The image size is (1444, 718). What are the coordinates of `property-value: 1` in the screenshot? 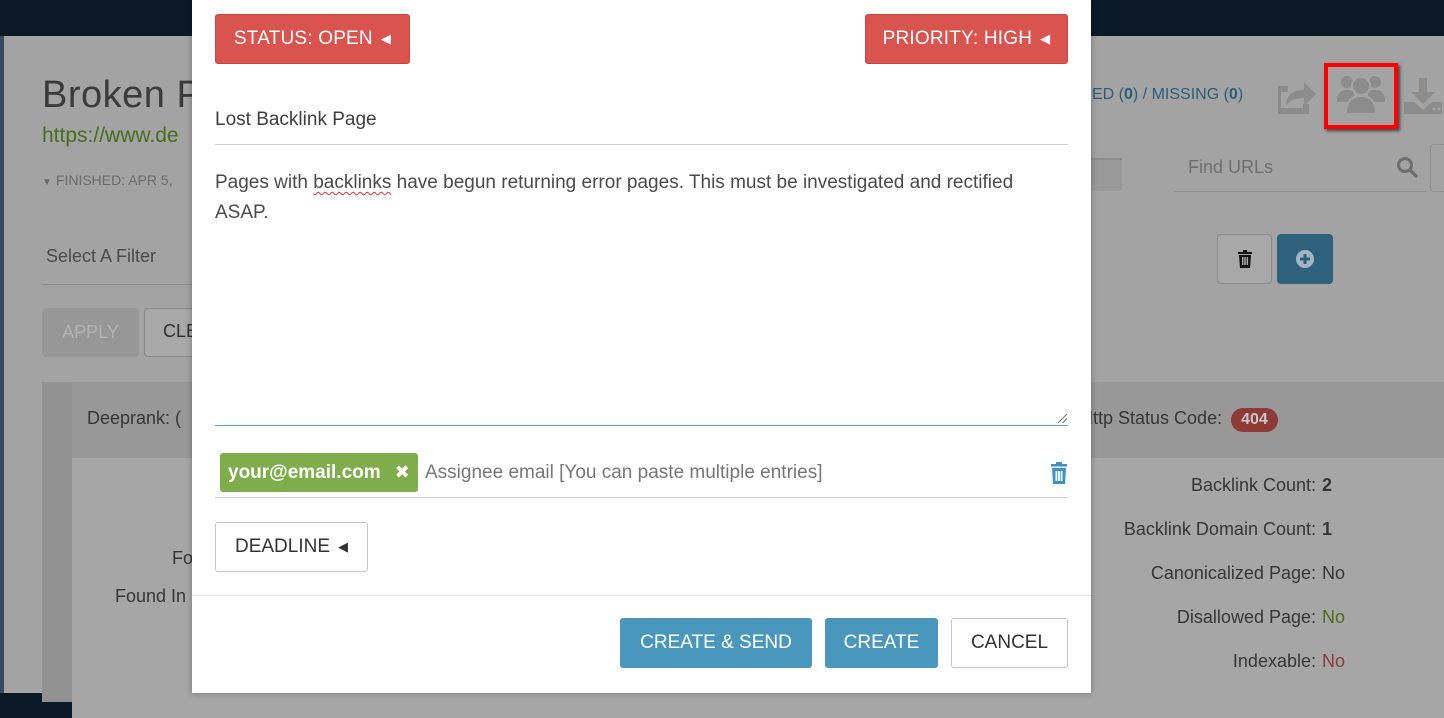 It's located at (1327, 529).